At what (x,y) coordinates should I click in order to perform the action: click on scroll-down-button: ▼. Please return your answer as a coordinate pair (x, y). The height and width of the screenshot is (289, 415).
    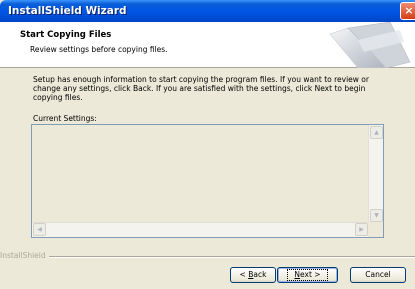
    Looking at the image, I should click on (376, 215).